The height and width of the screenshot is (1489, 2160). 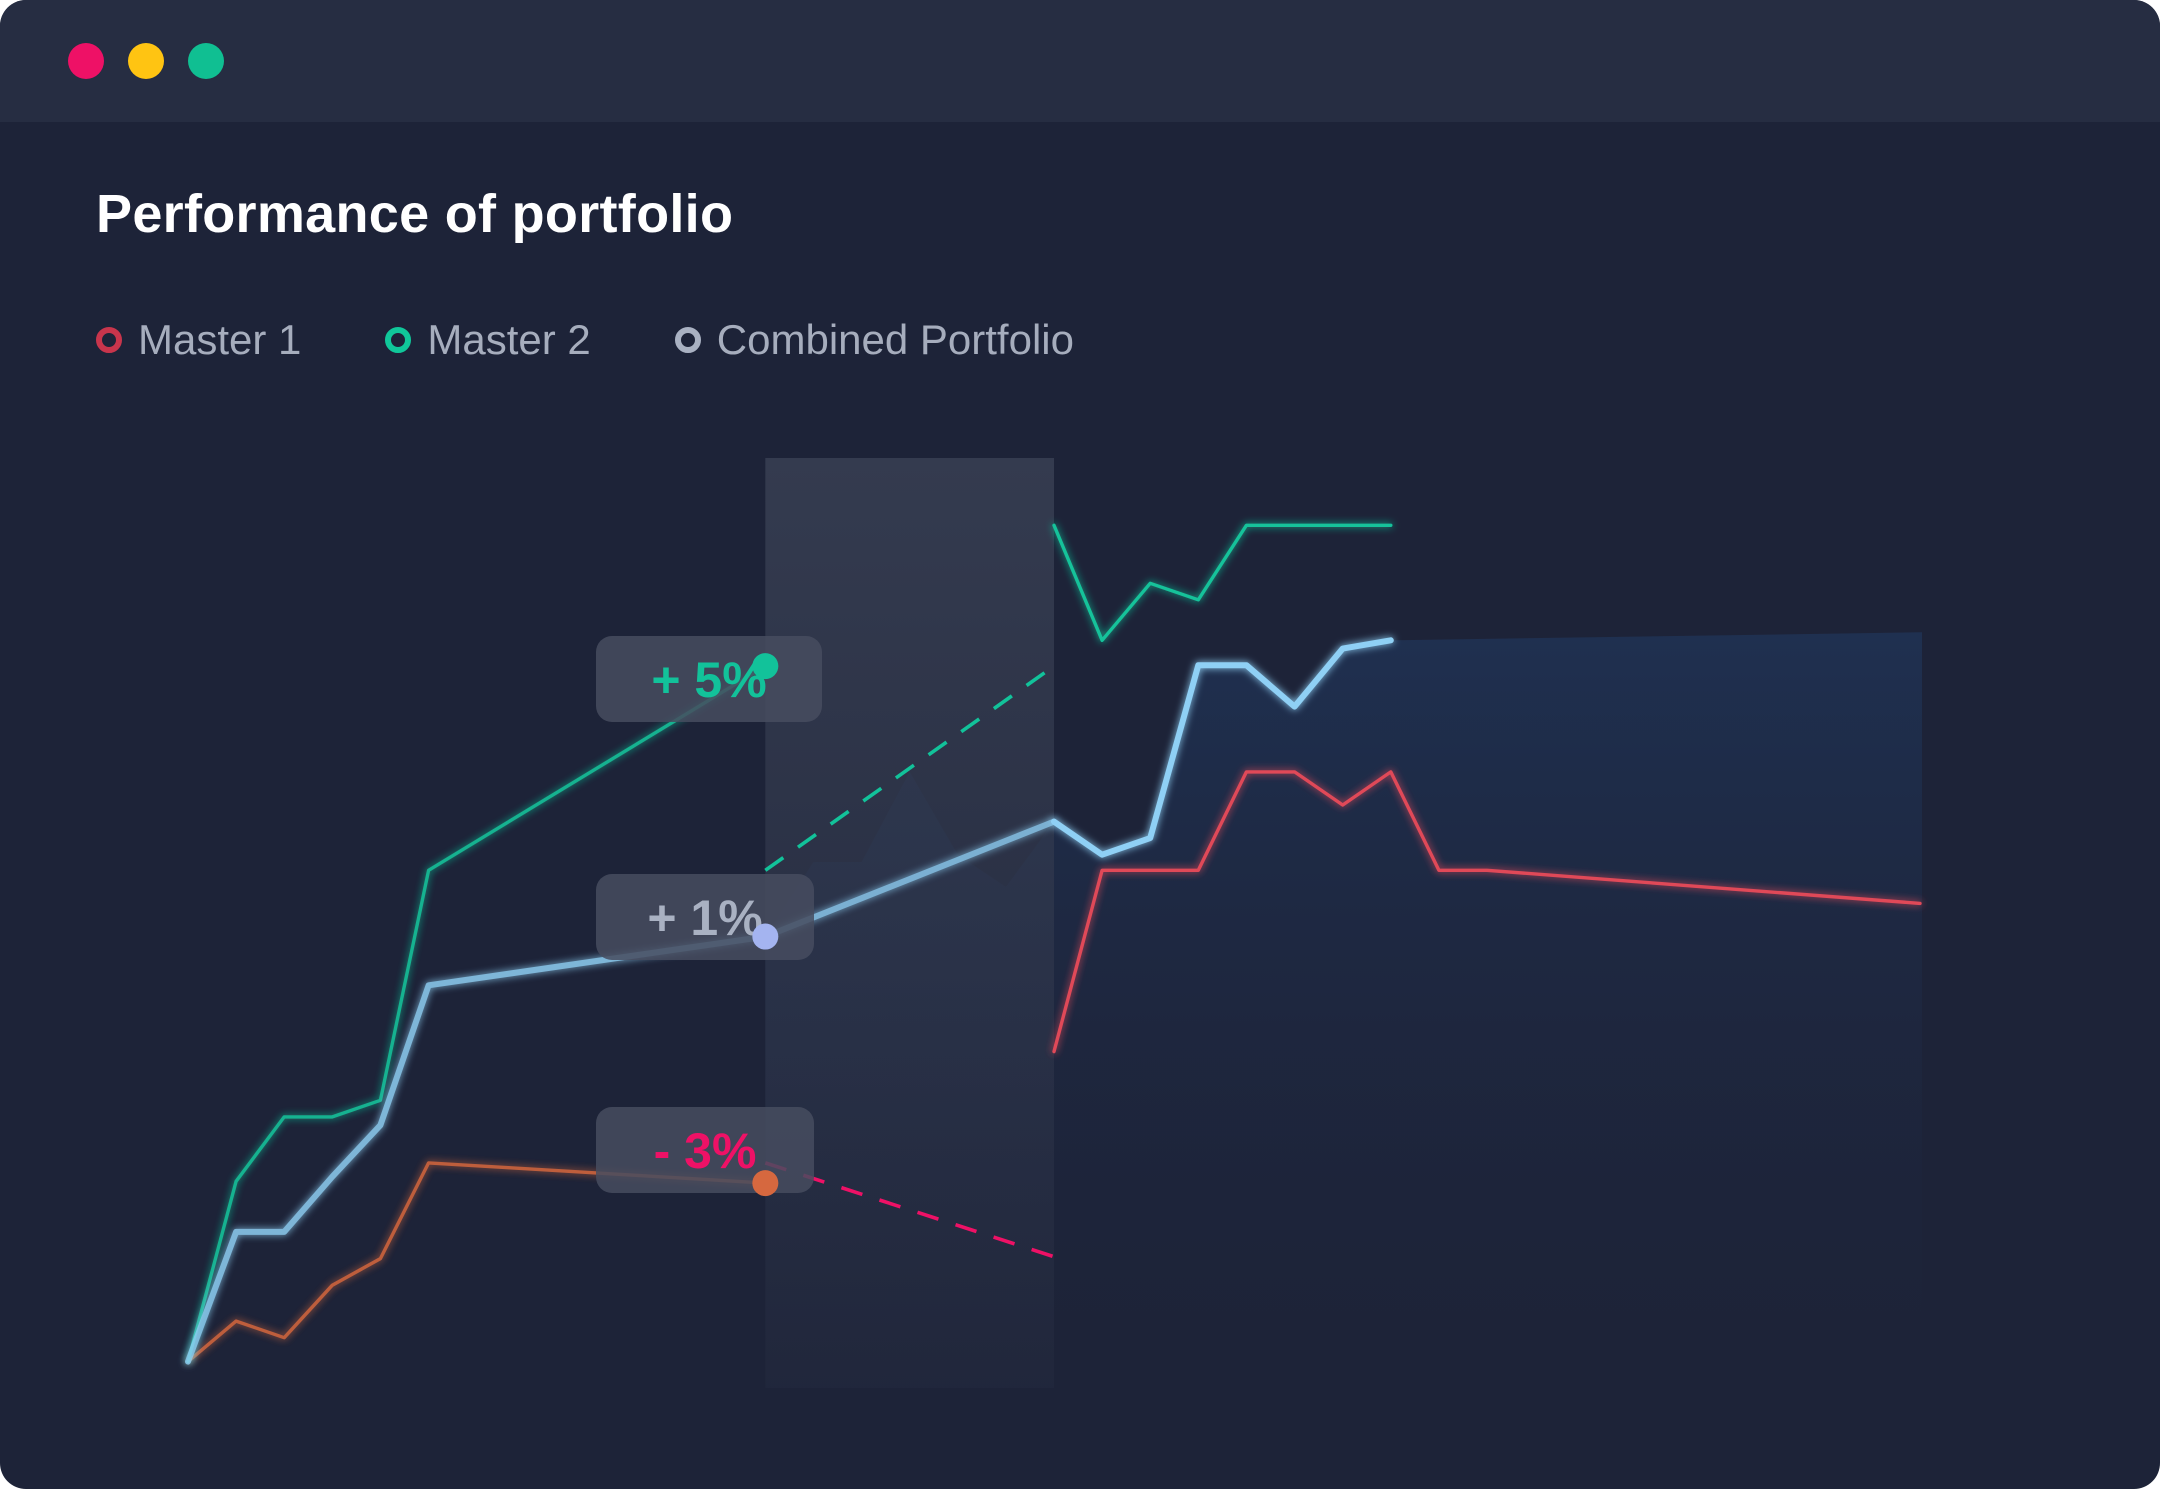 What do you see at coordinates (708, 680) in the screenshot?
I see `annotation-label: + 5%` at bounding box center [708, 680].